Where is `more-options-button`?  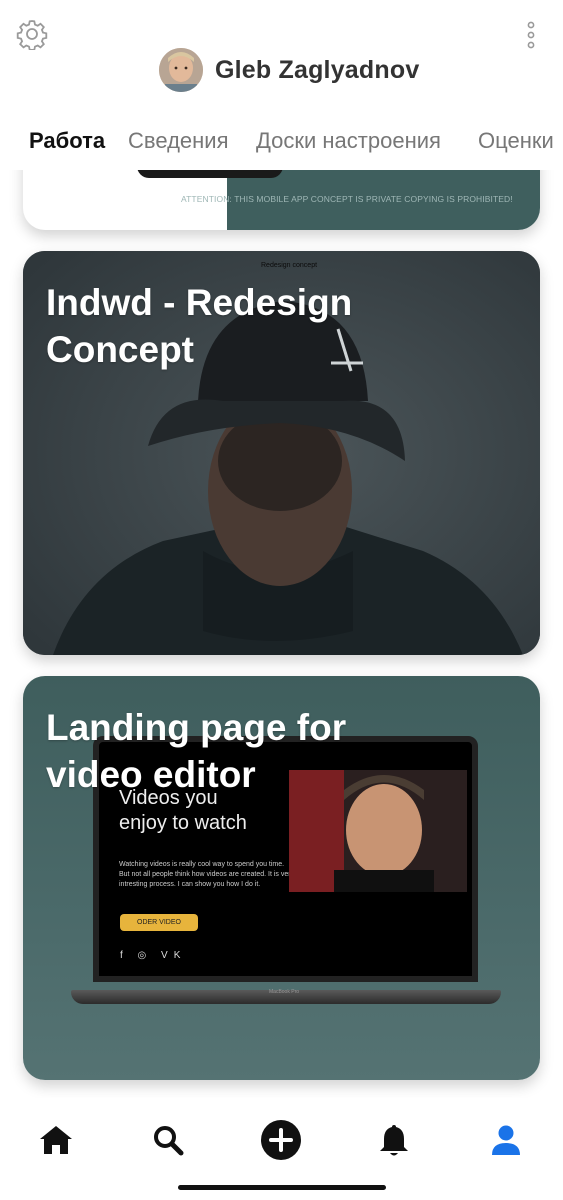
more-options-button is located at coordinates (531, 35).